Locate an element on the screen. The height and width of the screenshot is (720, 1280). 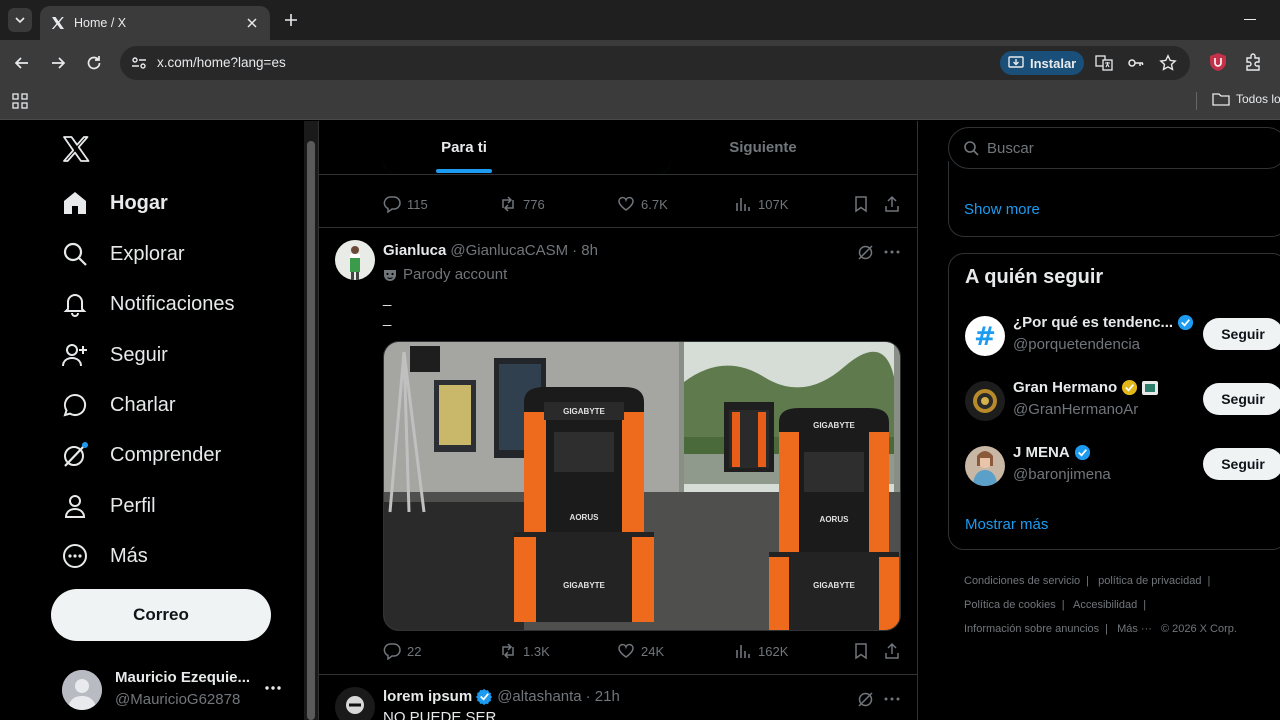
address-bar: x.com/home?lang=es Instalar is located at coordinates (655, 63).